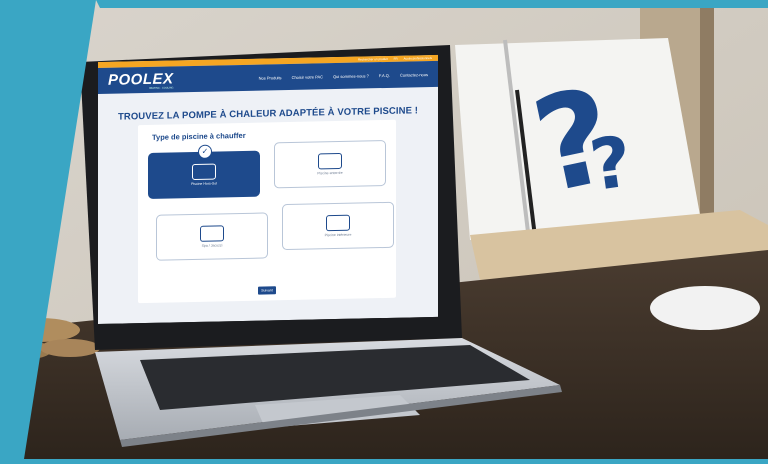  Describe the element at coordinates (582, 135) in the screenshot. I see `question-mark-icon: ? ?` at that location.